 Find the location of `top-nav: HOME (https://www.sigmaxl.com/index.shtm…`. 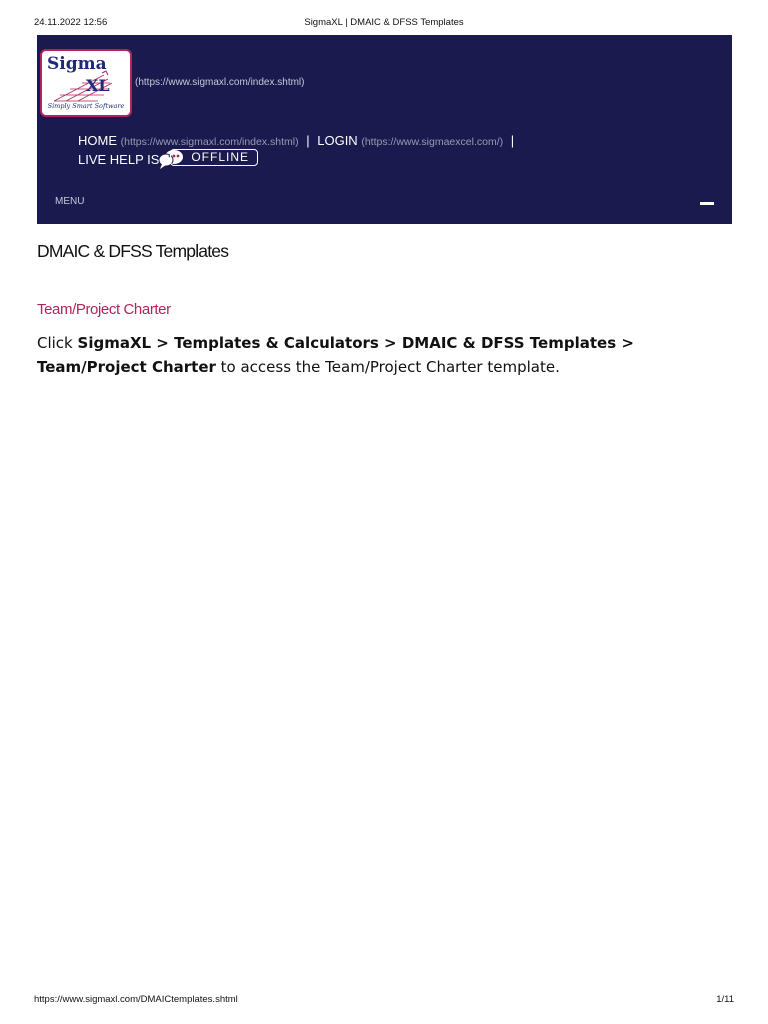

top-nav: HOME (https://www.sigmaxl.com/index.shtm… is located at coordinates (298, 140).